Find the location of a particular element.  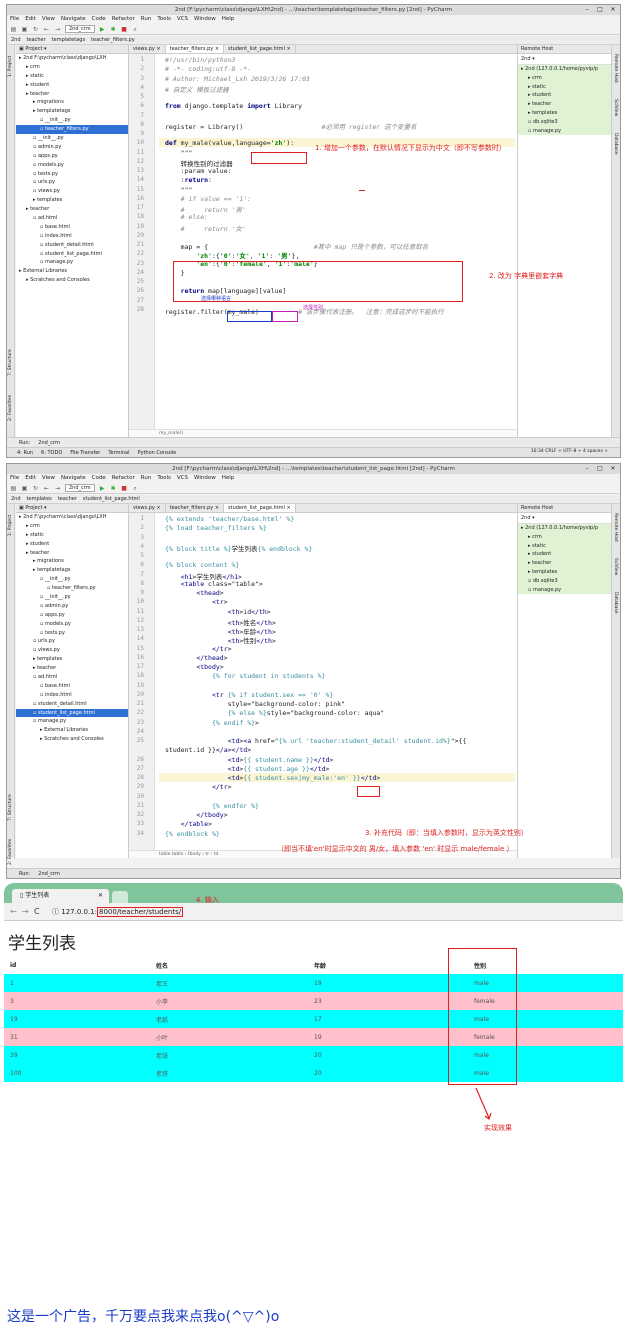

code-line: <tr {% if student.sex == '0' %} is located at coordinates (249, 695).